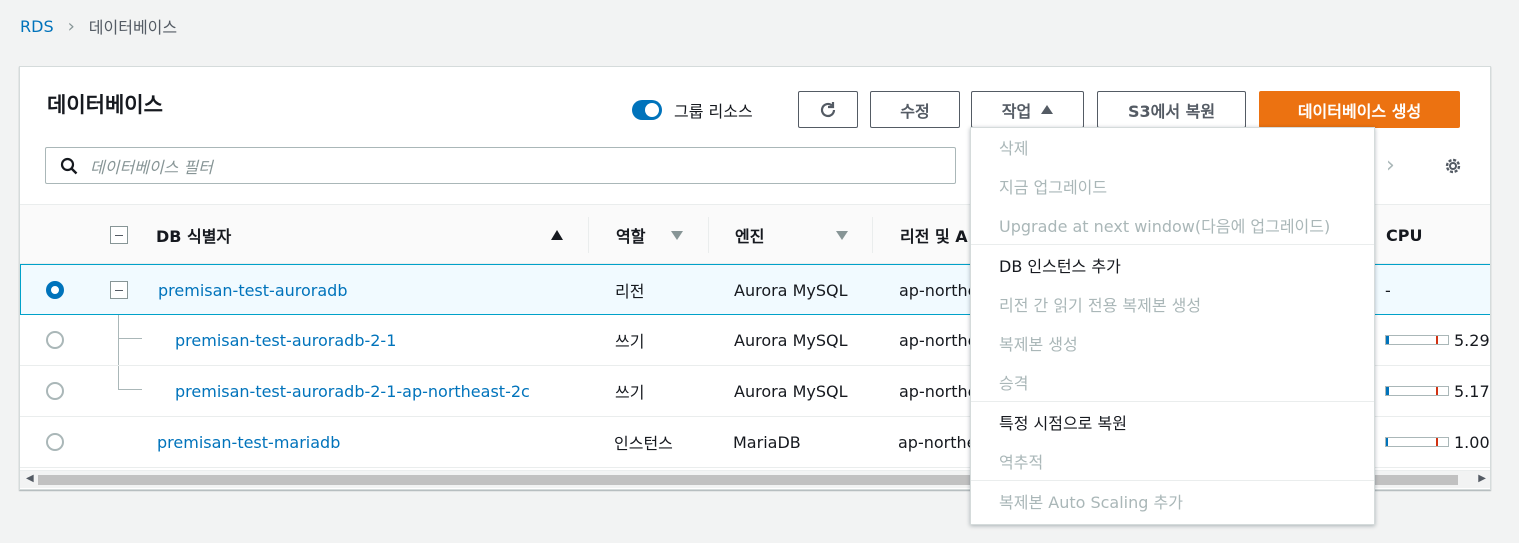 The height and width of the screenshot is (543, 1519). What do you see at coordinates (248, 442) in the screenshot?
I see `db-identifier-link: premisan-test-mariadb` at bounding box center [248, 442].